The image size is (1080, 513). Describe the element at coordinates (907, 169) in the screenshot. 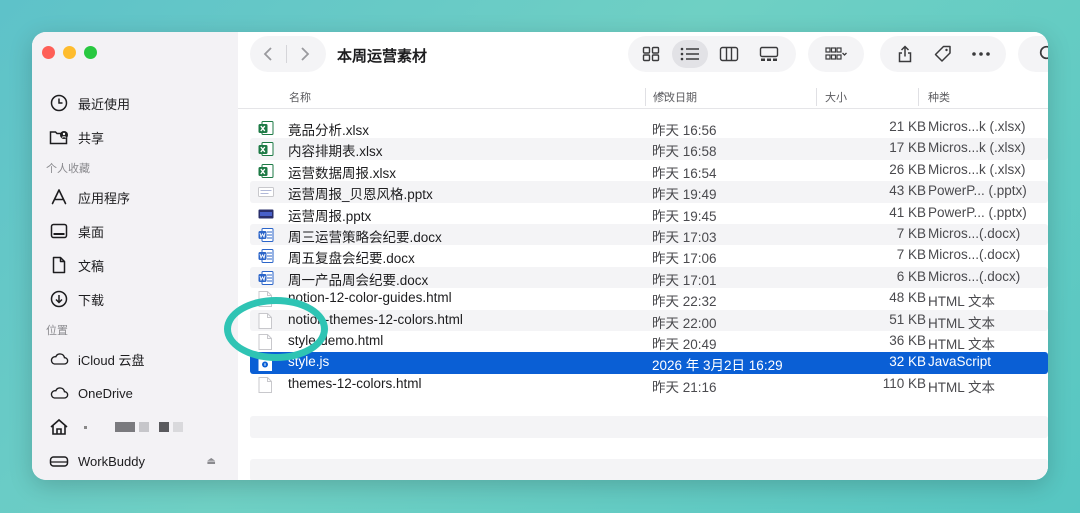

I see `file-size: 26 KB` at that location.